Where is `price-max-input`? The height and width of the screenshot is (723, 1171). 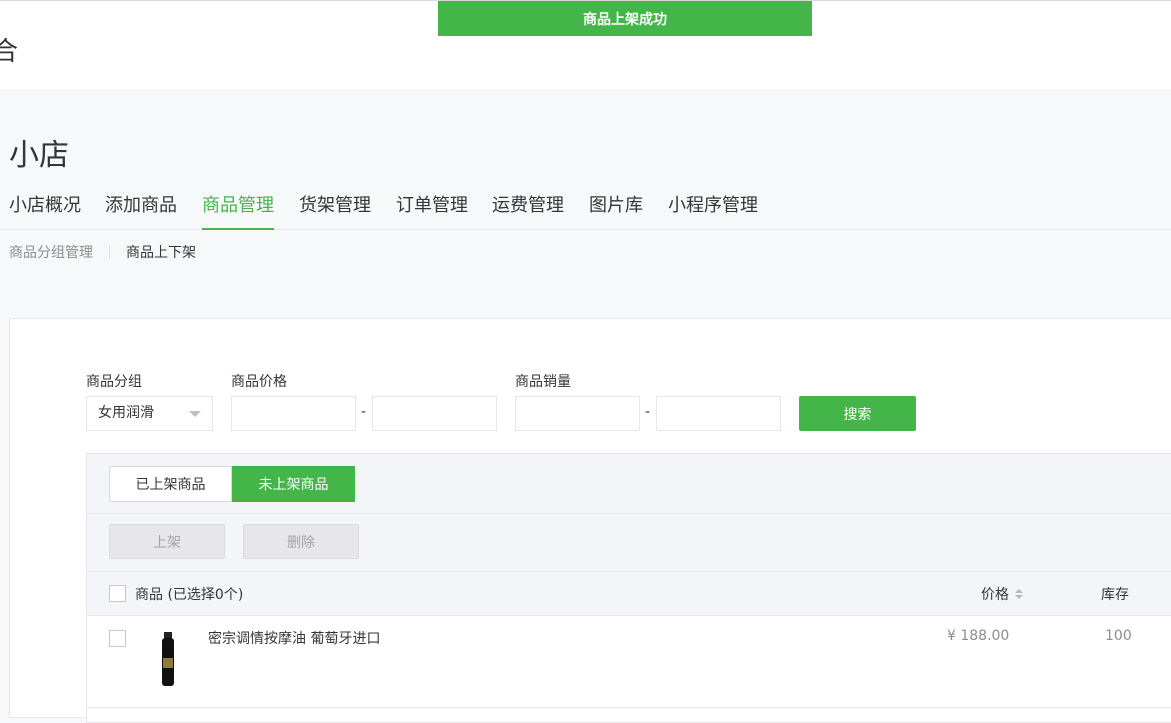 price-max-input is located at coordinates (434, 413).